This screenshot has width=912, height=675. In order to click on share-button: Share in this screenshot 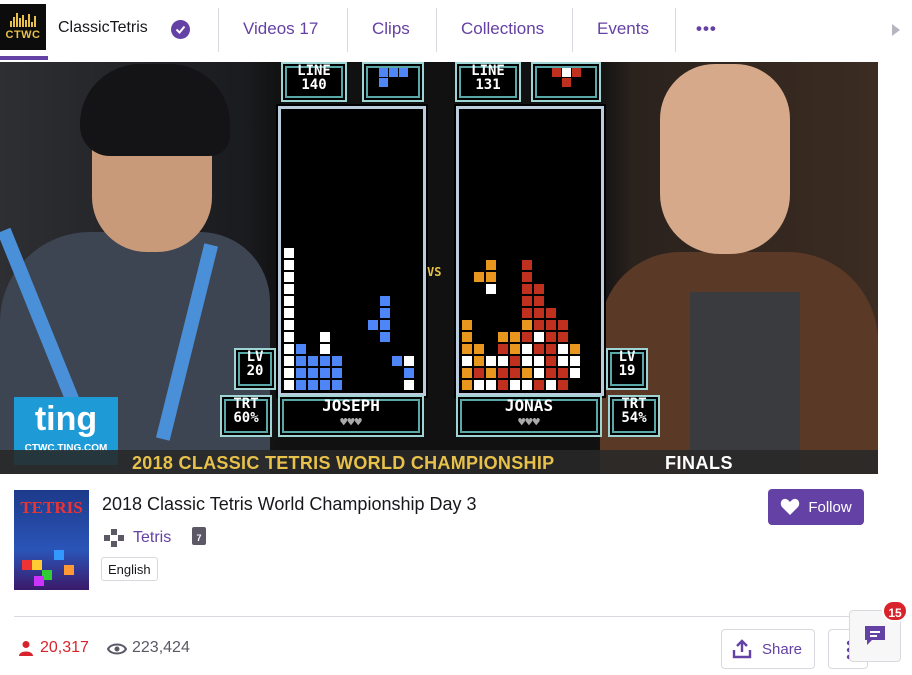, I will do `click(768, 649)`.